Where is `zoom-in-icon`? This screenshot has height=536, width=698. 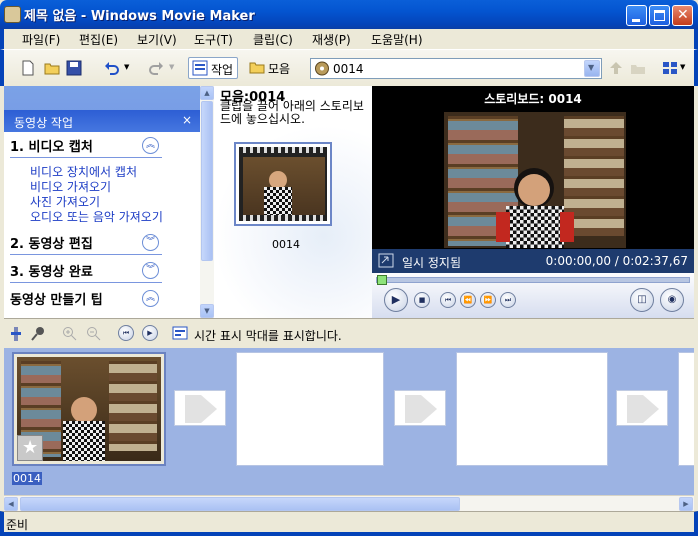
zoom-in-icon is located at coordinates (70, 334).